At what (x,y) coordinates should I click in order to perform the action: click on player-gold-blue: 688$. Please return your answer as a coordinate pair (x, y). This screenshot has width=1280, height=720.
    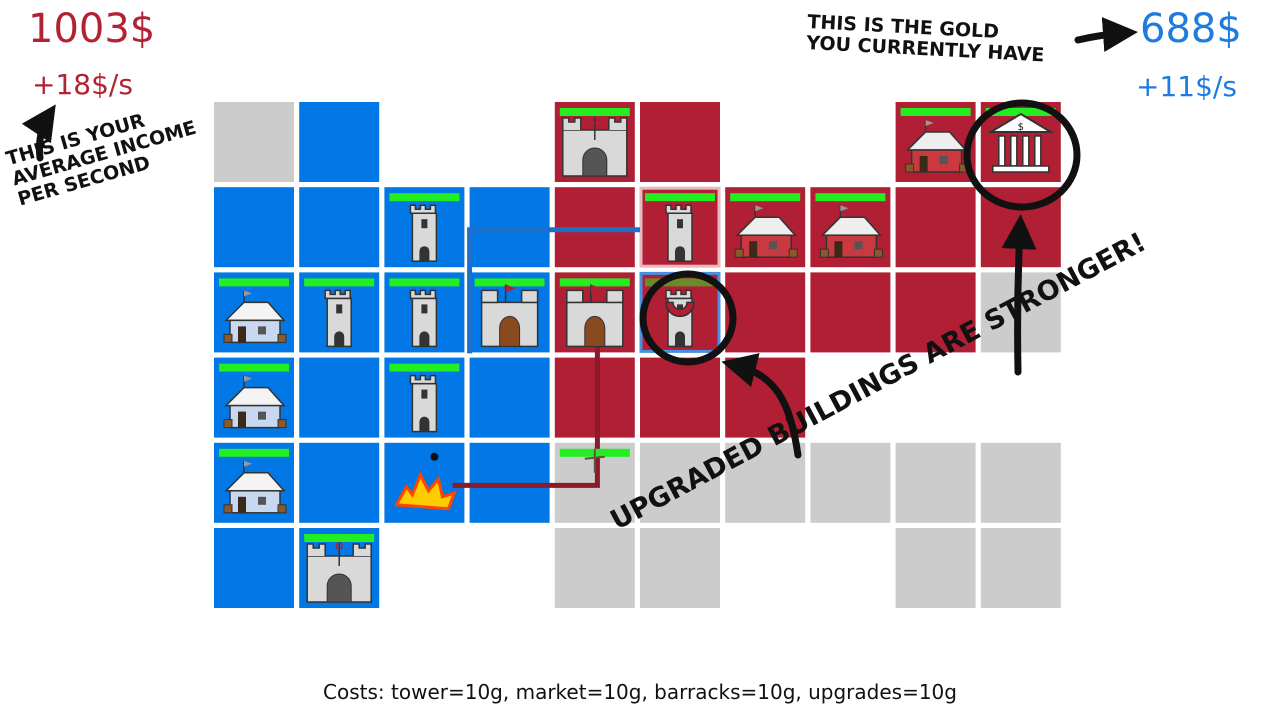
    Looking at the image, I should click on (1191, 29).